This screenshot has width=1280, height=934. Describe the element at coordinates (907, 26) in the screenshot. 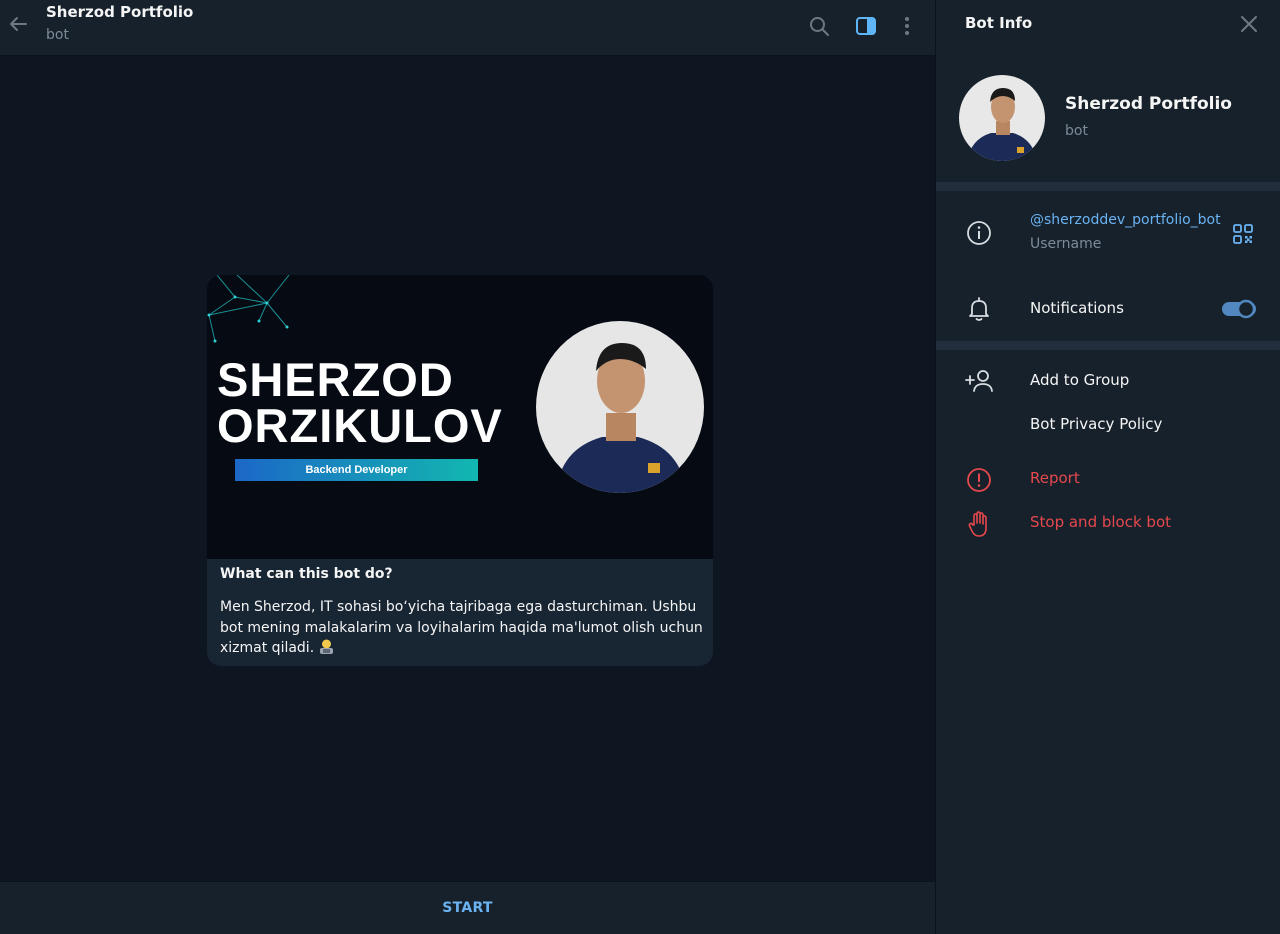

I see `more-vertical-icon` at that location.